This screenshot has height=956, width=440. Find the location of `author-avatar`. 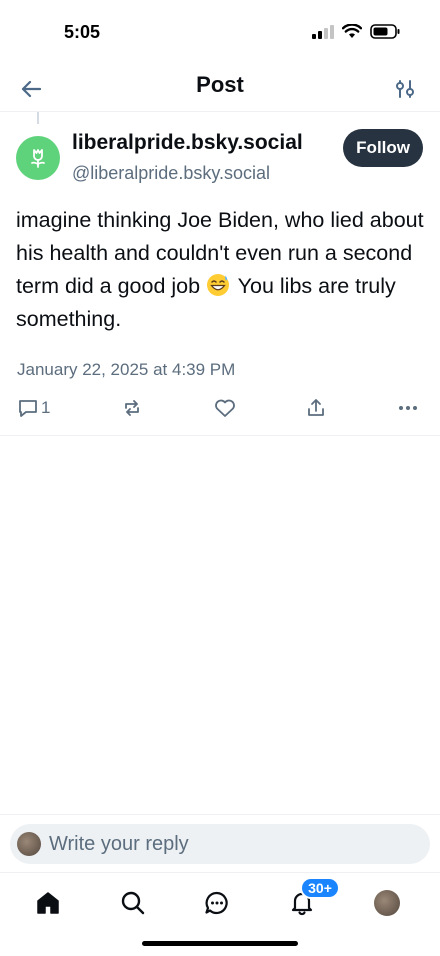

author-avatar is located at coordinates (38, 158).